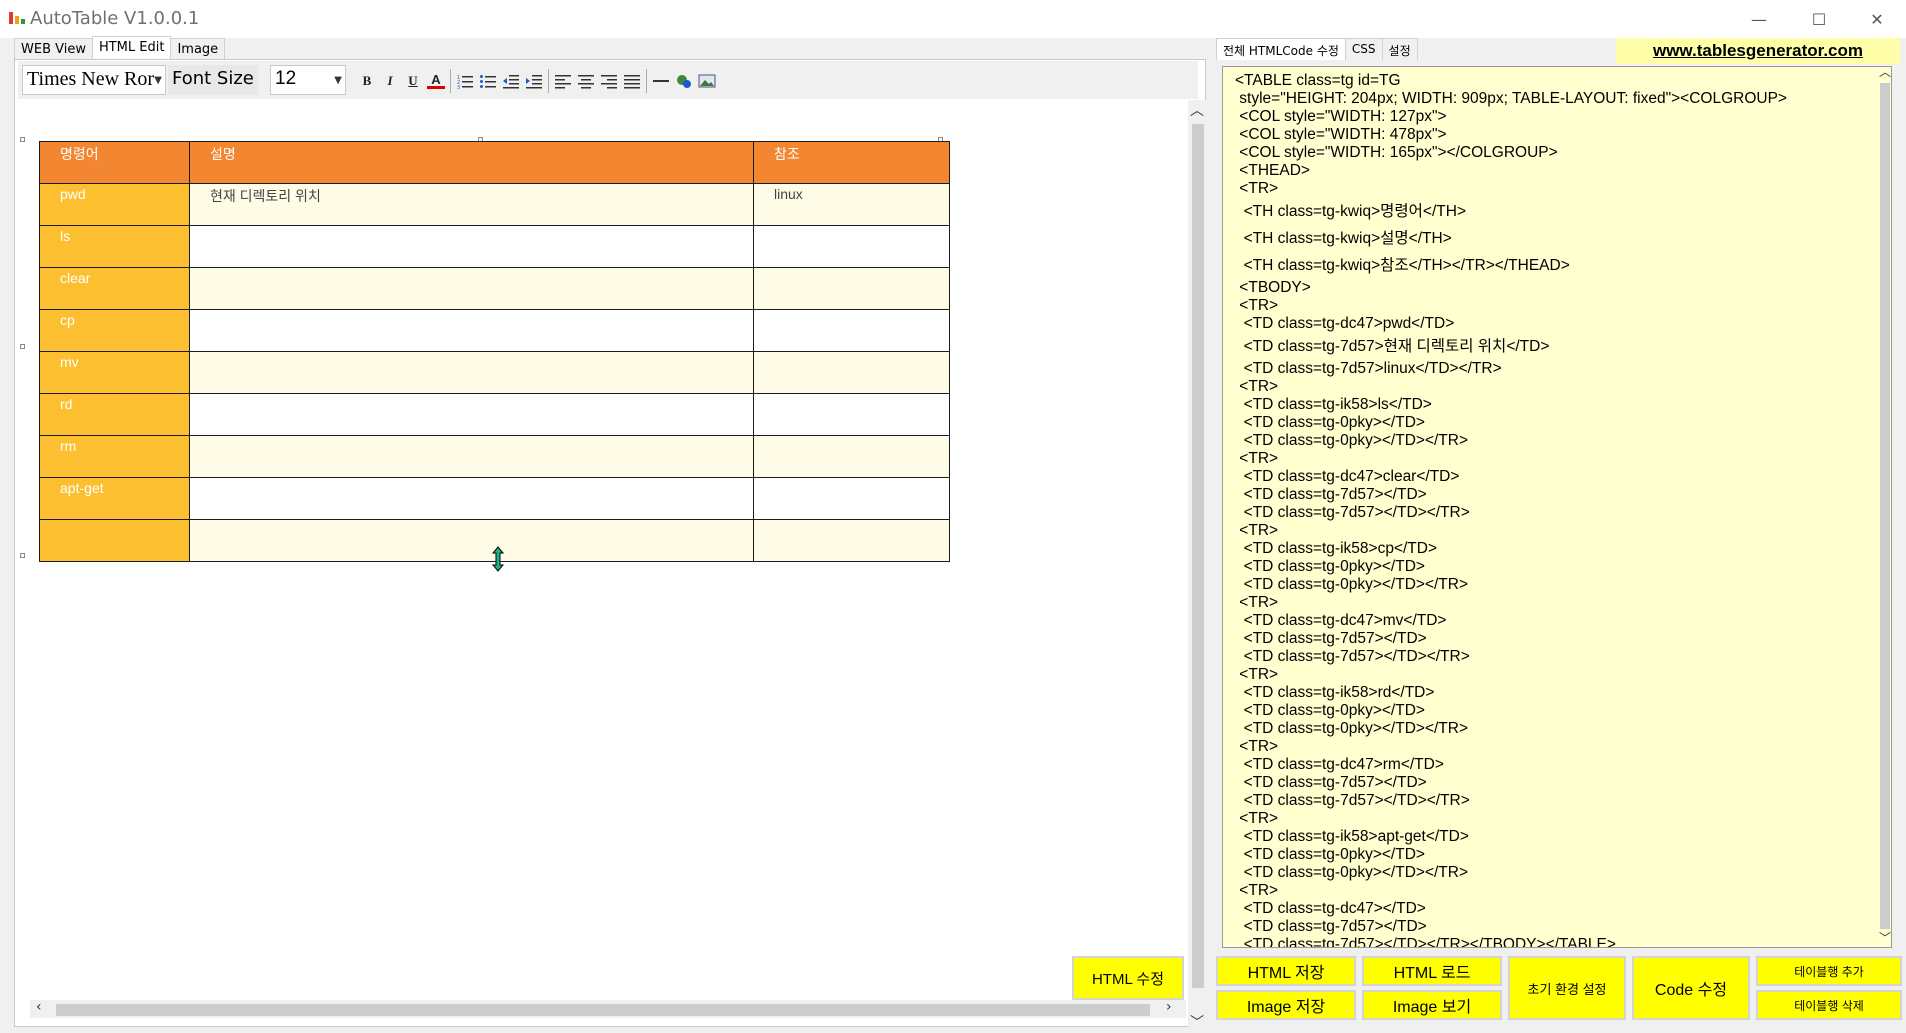 This screenshot has width=1906, height=1033. Describe the element at coordinates (534, 81) in the screenshot. I see `indent-icon` at that location.